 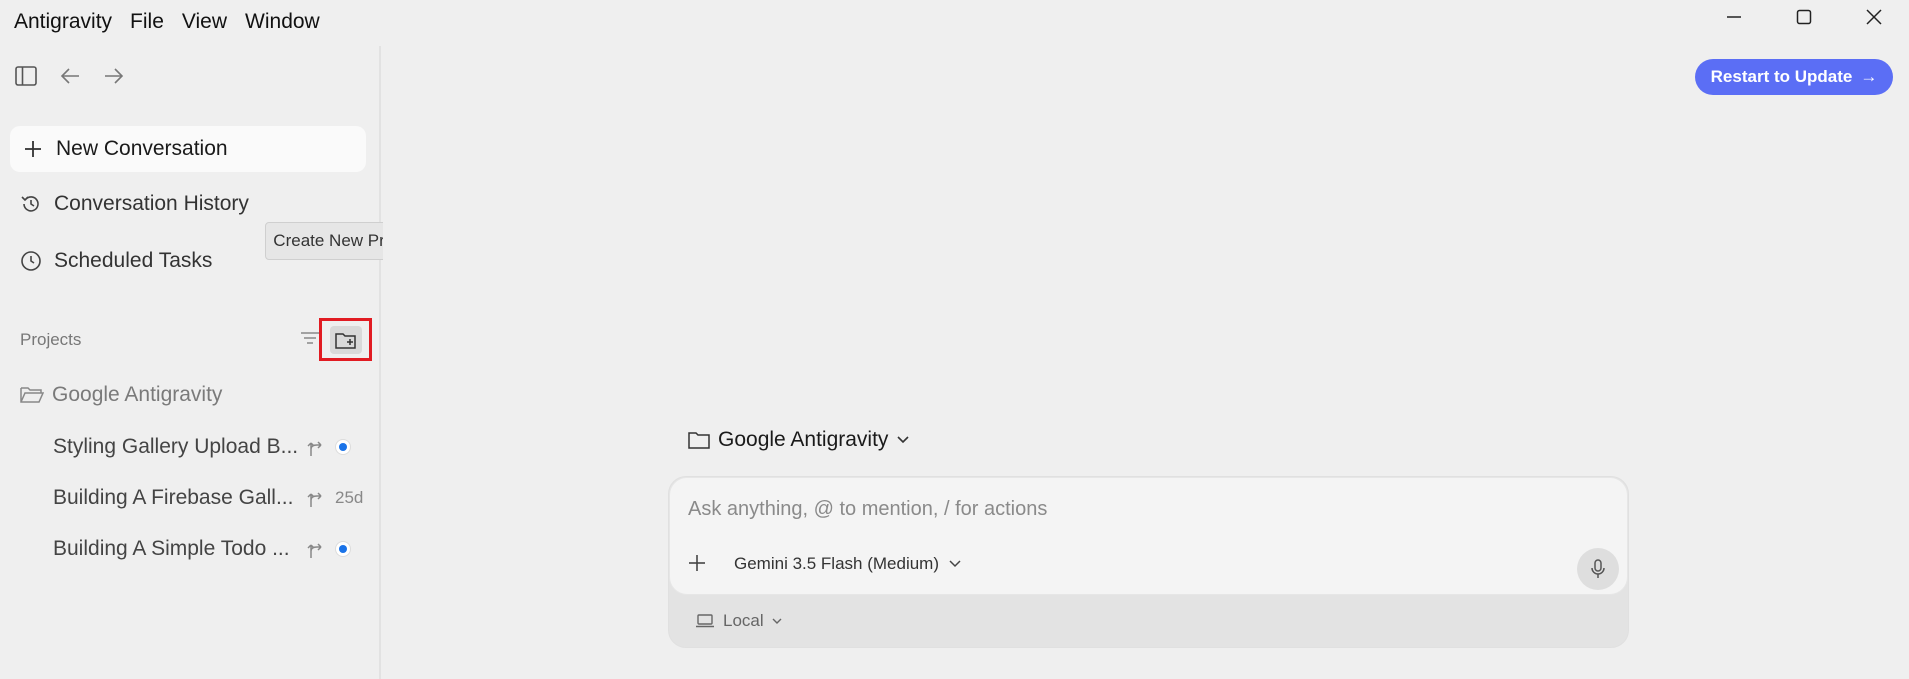 I want to click on add-context-button, so click(x=697, y=565).